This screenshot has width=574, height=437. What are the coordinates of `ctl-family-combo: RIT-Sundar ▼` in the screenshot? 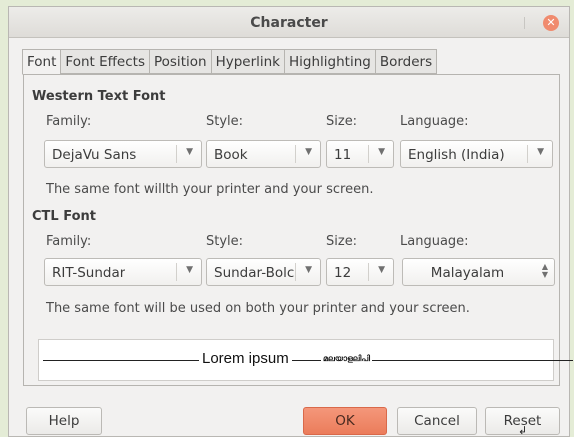 It's located at (123, 272).